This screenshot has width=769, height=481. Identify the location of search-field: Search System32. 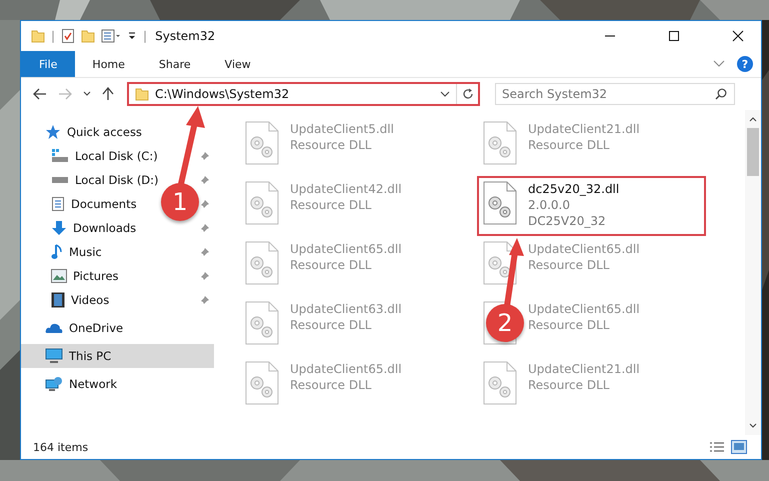
(615, 94).